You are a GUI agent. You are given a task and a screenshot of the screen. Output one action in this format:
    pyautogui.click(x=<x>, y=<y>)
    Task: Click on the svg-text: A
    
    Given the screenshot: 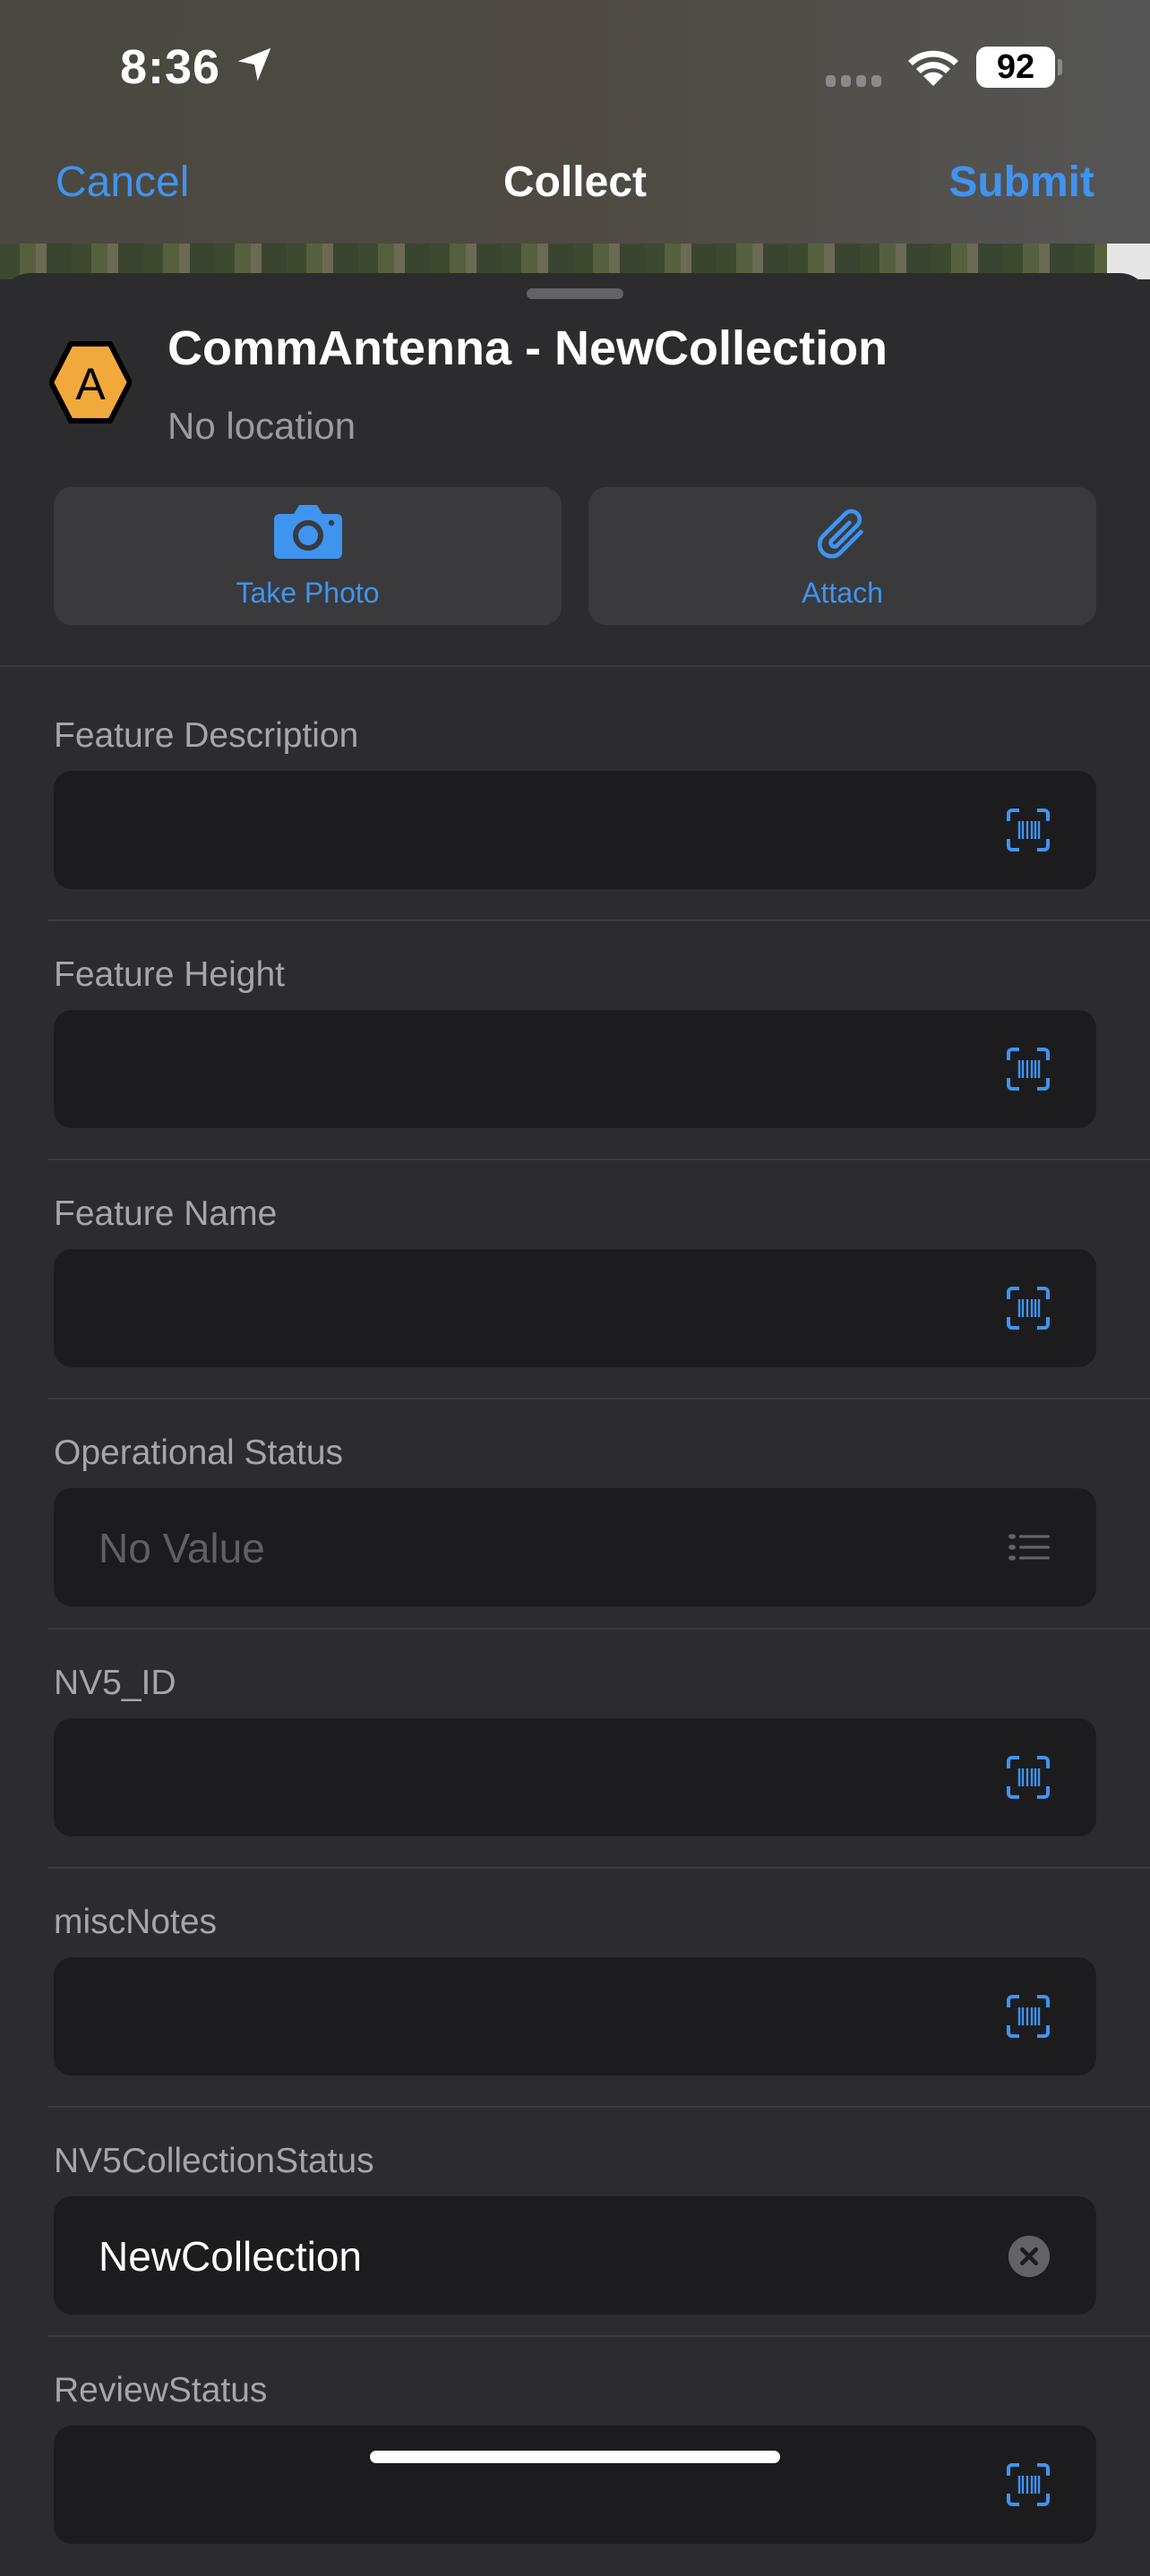 What is the action you would take?
    pyautogui.click(x=90, y=384)
    